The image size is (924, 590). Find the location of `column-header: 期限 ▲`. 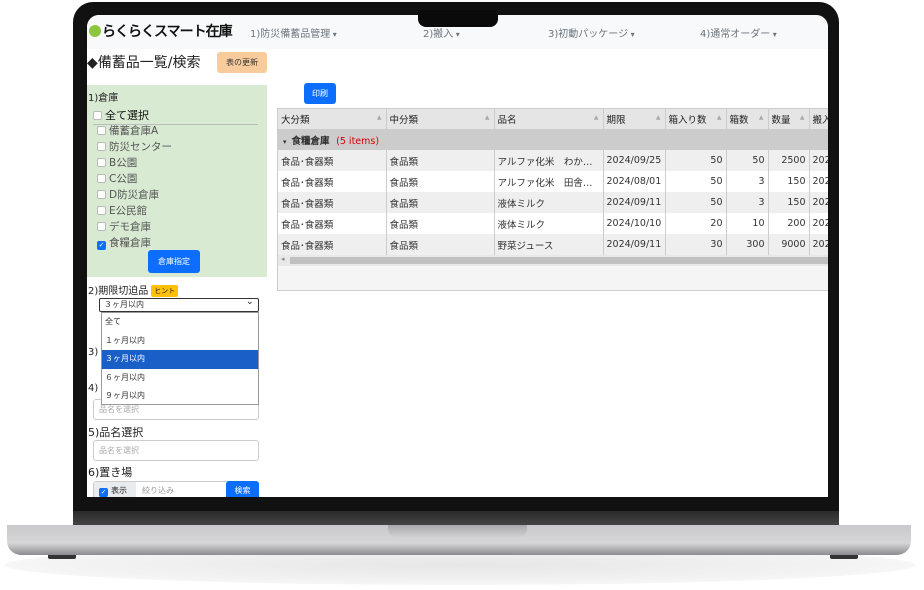

column-header: 期限 ▲ is located at coordinates (634, 119).